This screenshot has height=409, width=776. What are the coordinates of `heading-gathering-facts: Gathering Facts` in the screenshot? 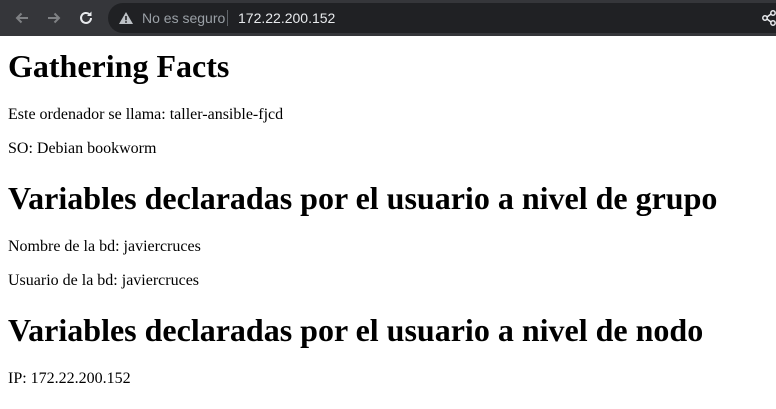 It's located at (119, 66).